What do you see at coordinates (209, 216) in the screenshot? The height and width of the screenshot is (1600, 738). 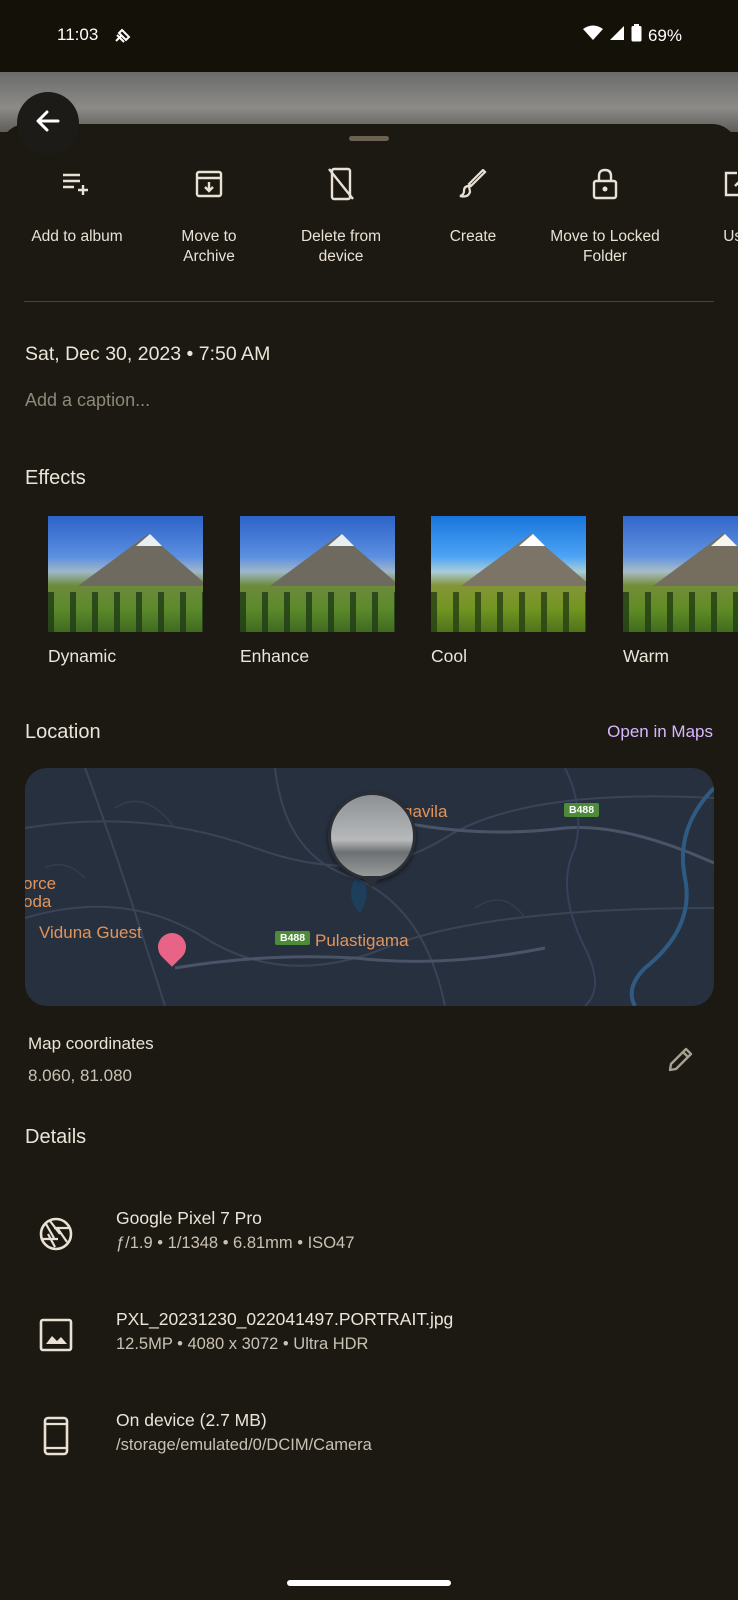 I see `move-to-archive-button: Move to Archive` at bounding box center [209, 216].